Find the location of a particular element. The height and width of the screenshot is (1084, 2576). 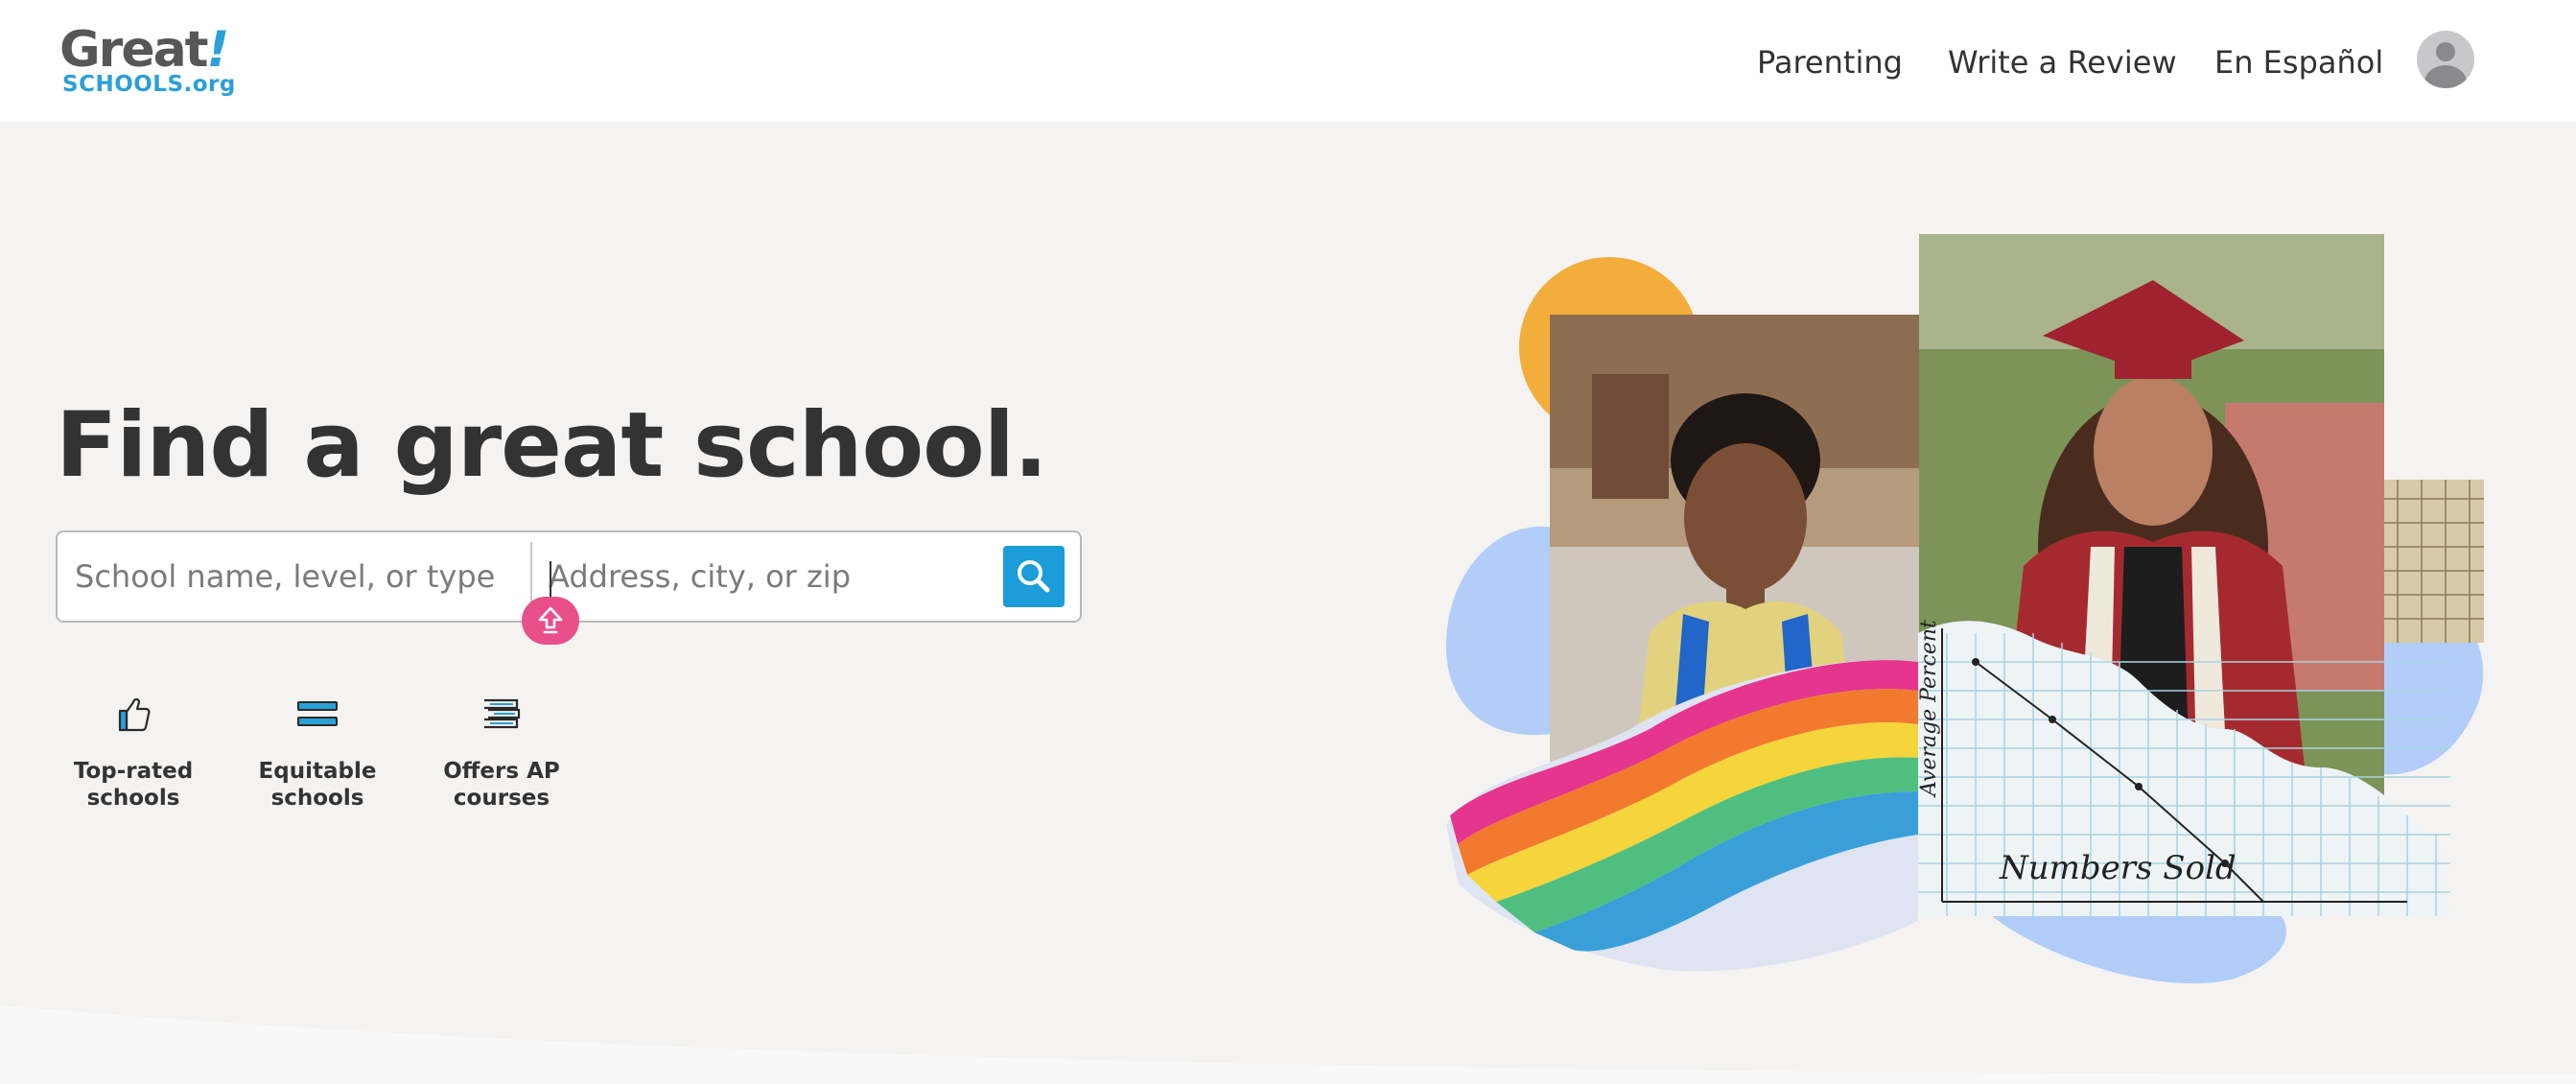

address-search-input is located at coordinates (755, 576).